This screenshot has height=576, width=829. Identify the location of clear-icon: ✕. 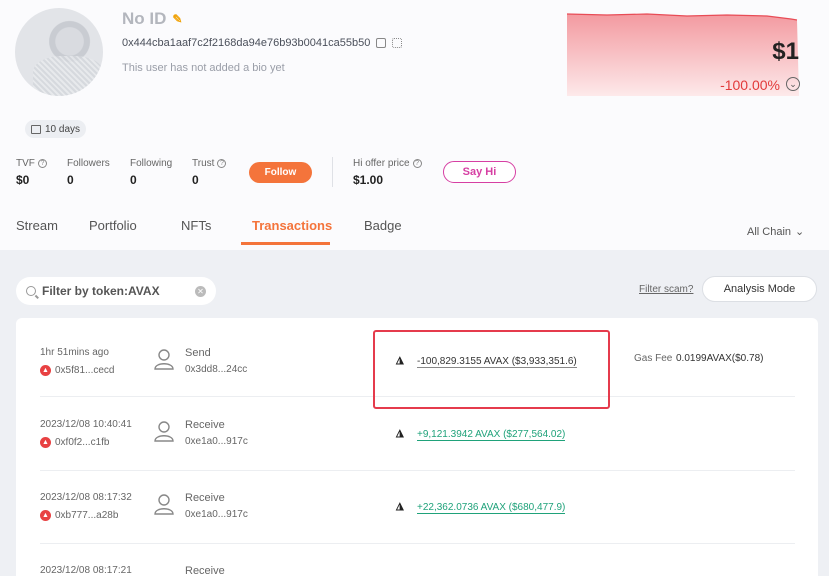
(200, 291).